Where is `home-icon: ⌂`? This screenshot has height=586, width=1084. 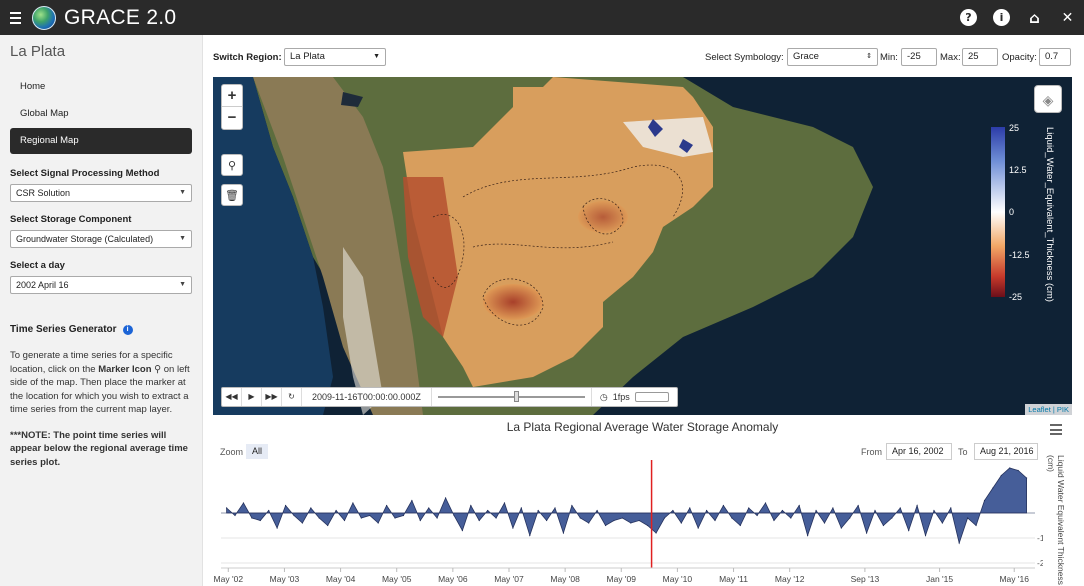
home-icon: ⌂ is located at coordinates (1034, 18).